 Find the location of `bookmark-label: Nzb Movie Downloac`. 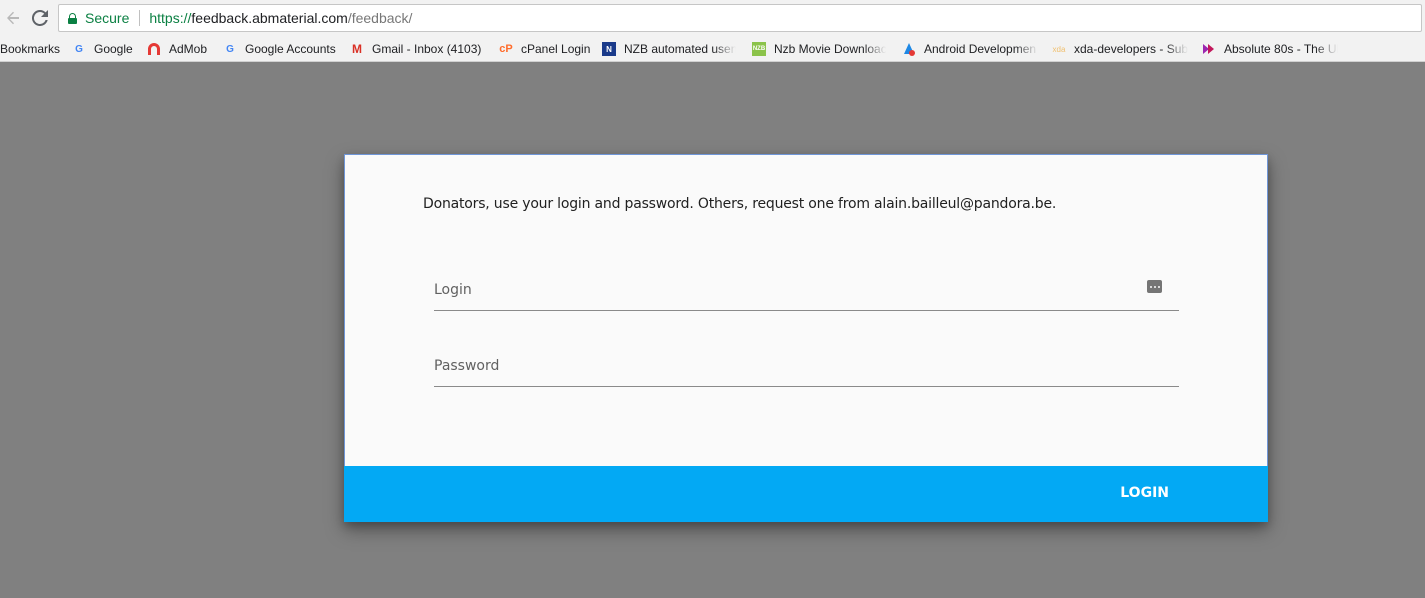

bookmark-label: Nzb Movie Downloac is located at coordinates (830, 49).